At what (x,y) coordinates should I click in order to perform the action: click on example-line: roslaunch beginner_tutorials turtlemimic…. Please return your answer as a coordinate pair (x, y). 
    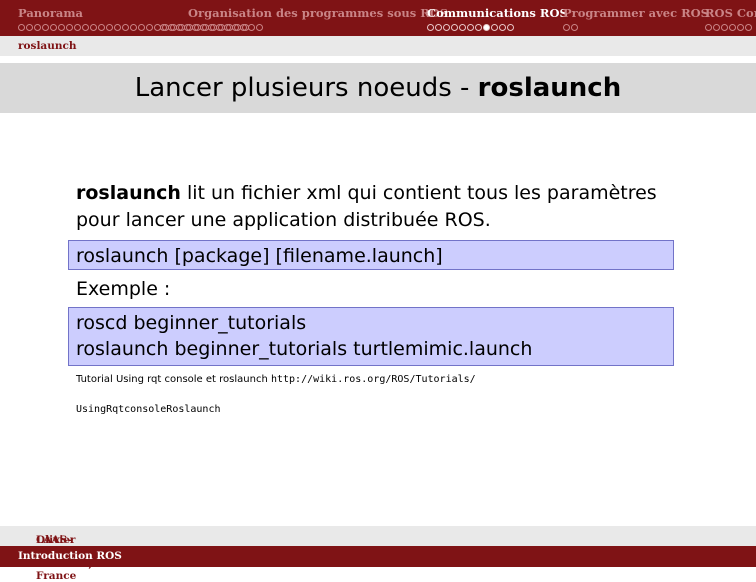
    Looking at the image, I should click on (304, 349).